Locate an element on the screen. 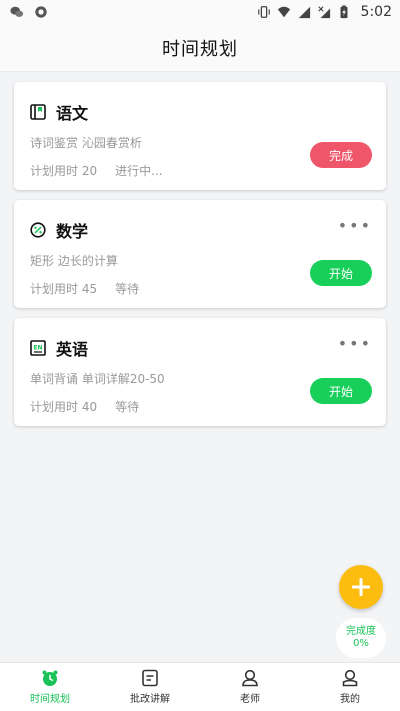 Image resolution: width=400 pixels, height=711 pixels. book-icon is located at coordinates (38, 112).